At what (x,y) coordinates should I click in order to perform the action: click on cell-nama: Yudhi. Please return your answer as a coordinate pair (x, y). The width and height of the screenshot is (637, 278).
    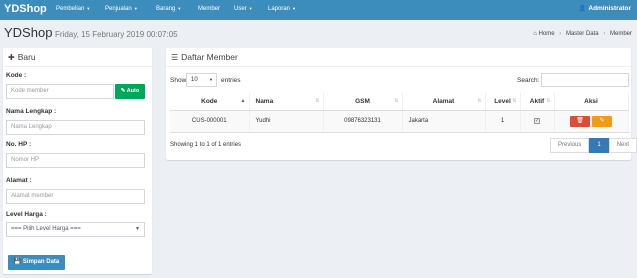
    Looking at the image, I should click on (286, 121).